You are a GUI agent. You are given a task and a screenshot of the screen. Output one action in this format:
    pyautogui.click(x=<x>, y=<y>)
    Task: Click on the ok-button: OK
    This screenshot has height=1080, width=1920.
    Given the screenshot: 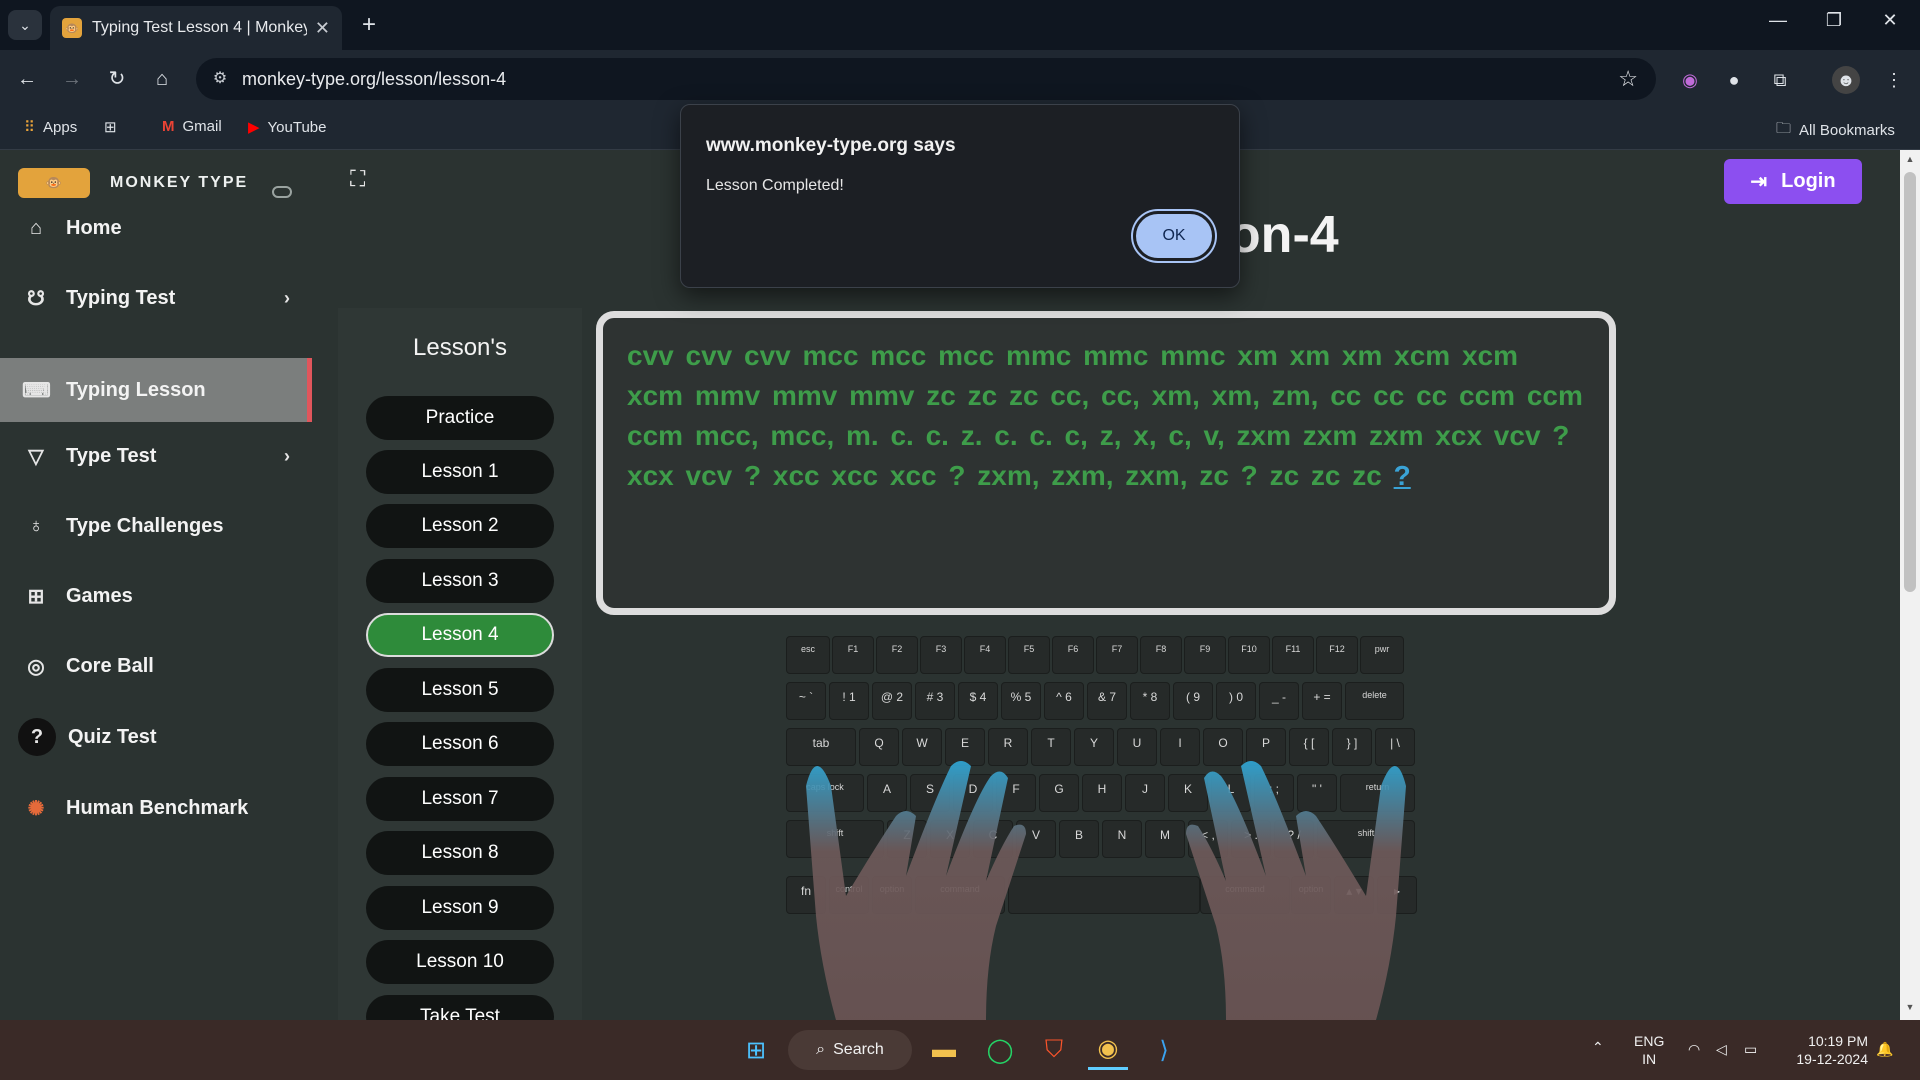 What is the action you would take?
    pyautogui.click(x=1174, y=236)
    